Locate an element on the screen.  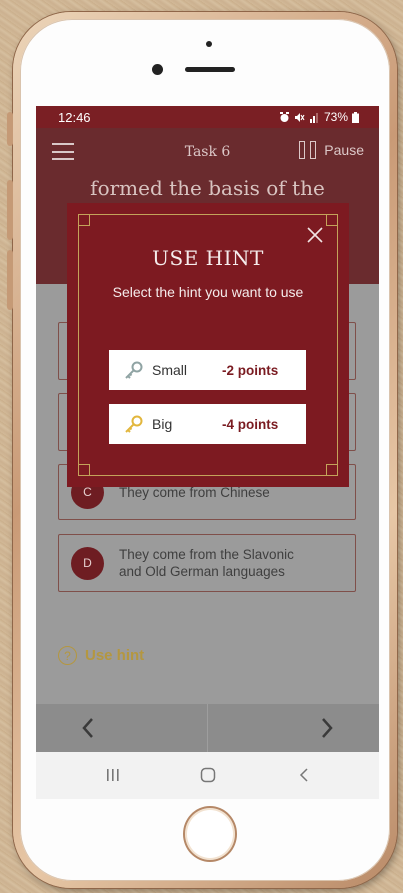
use-hint-label: Use hint is located at coordinates (115, 655).